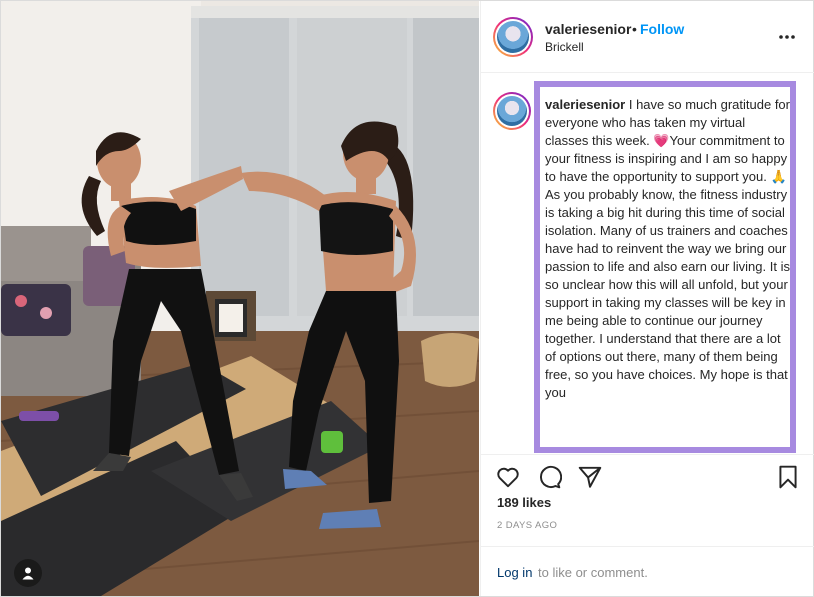 This screenshot has height=597, width=814. I want to click on post-header: valeriesenior • Follow Brickell, so click(647, 37).